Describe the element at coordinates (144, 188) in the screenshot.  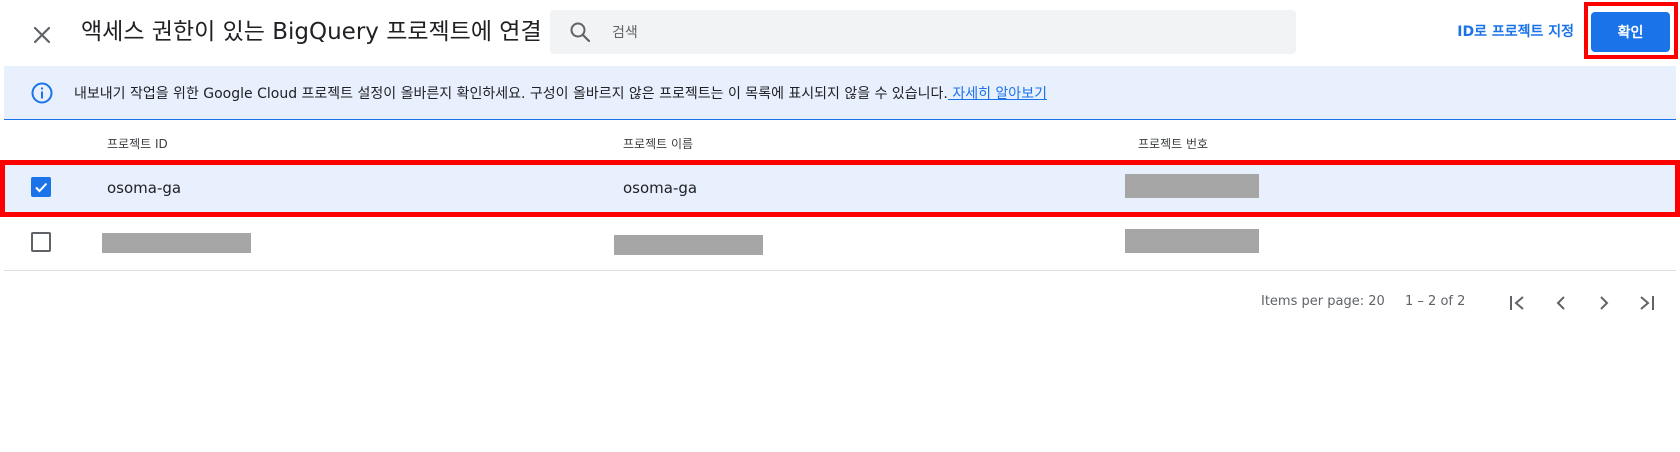
I see `project-id-cell: osoma-ga` at that location.